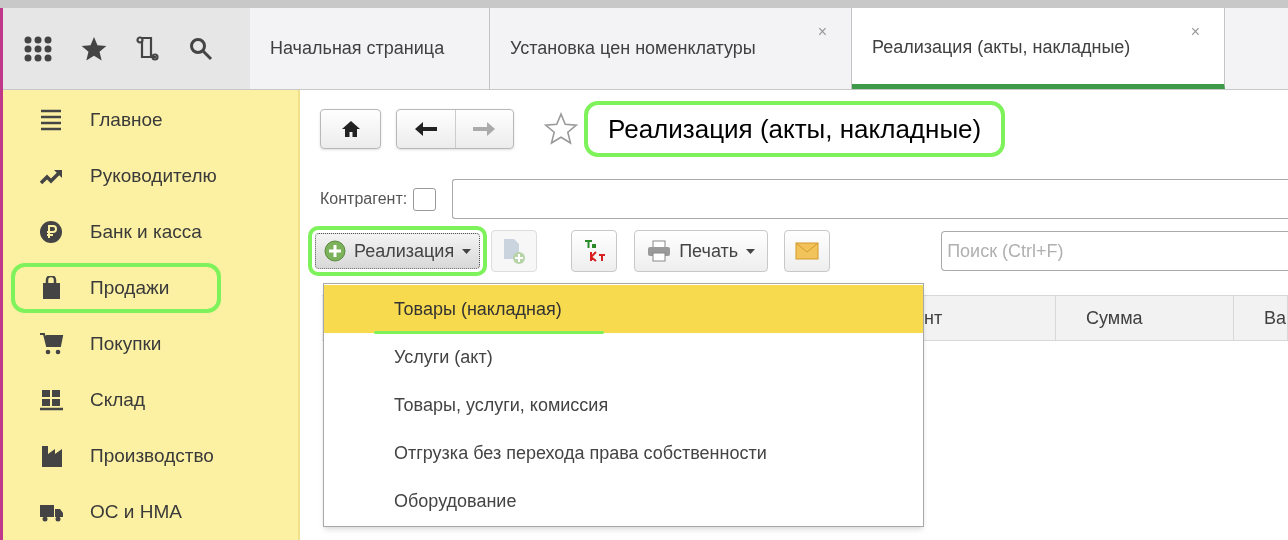 The image size is (1288, 540). Describe the element at coordinates (795, 129) in the screenshot. I see `page-title: Реализация (акты, накладные)` at that location.